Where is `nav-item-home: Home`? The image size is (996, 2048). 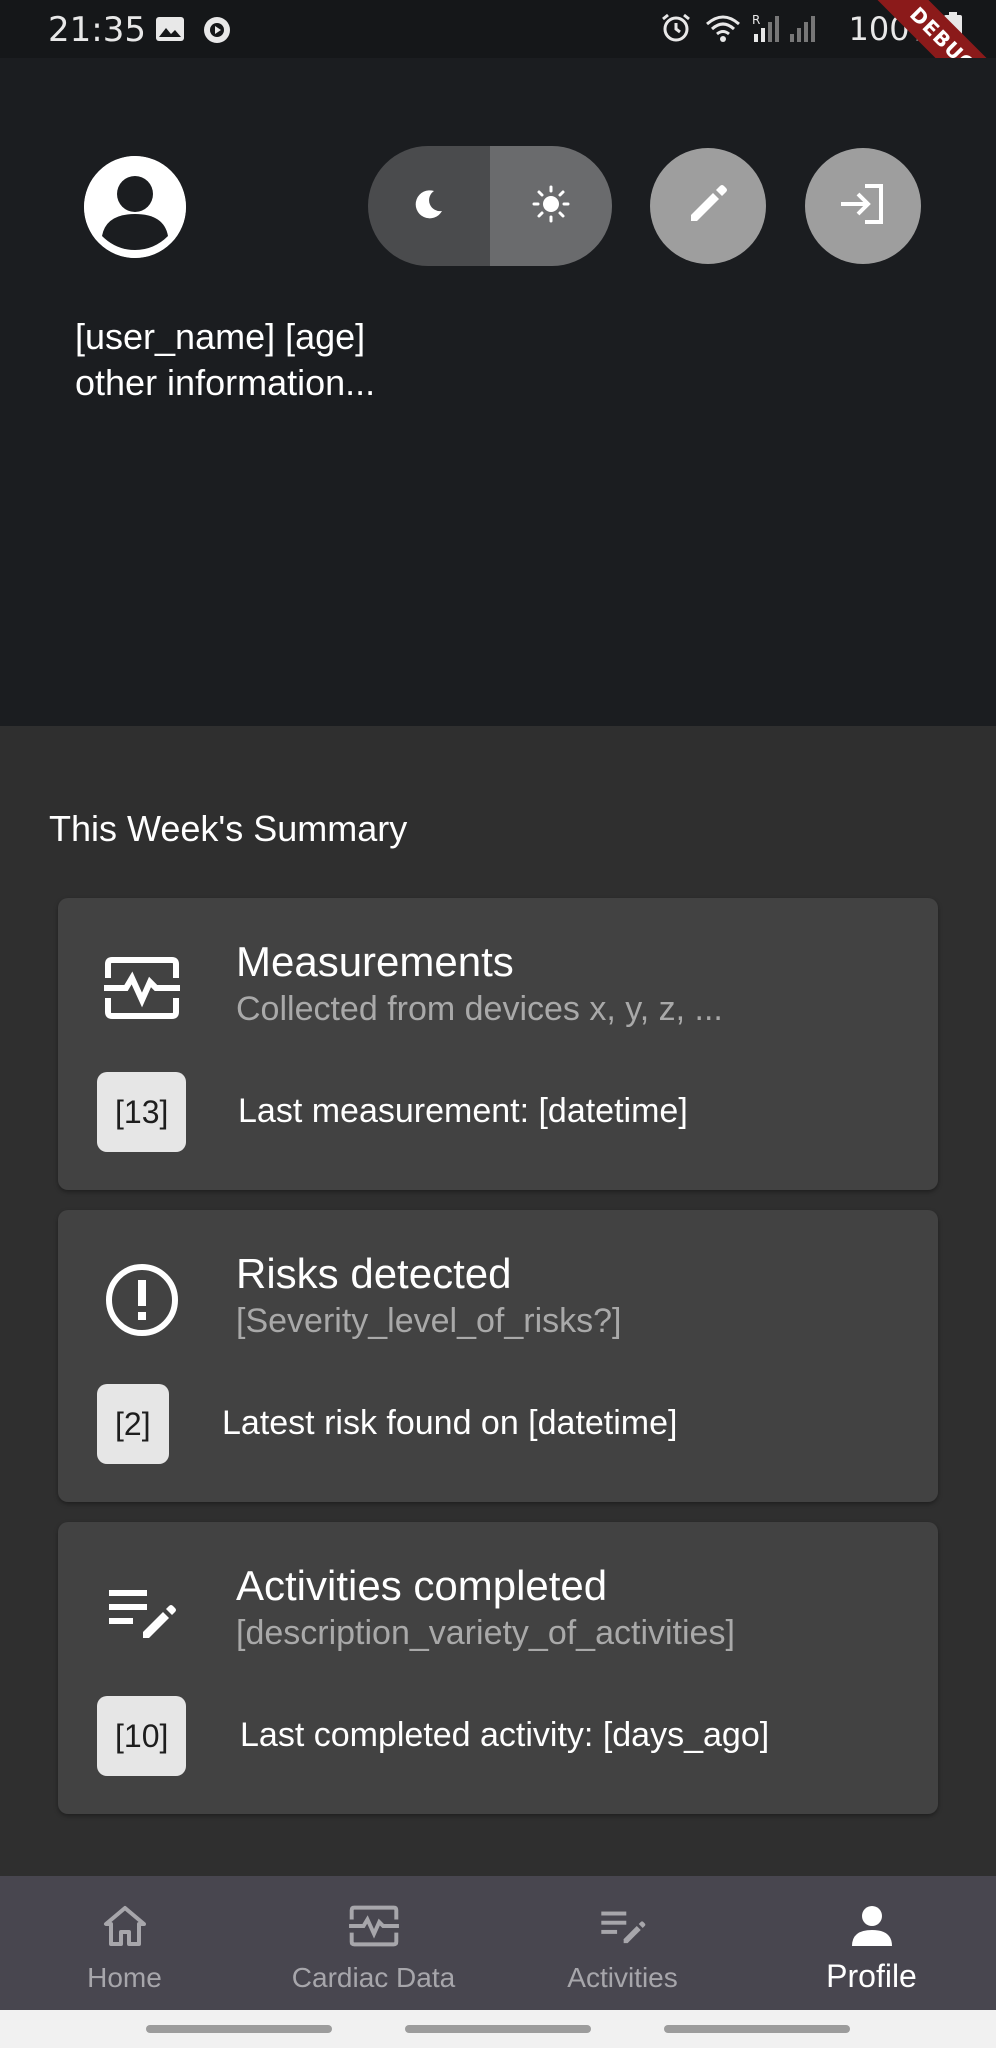
nav-item-home: Home is located at coordinates (124, 1943).